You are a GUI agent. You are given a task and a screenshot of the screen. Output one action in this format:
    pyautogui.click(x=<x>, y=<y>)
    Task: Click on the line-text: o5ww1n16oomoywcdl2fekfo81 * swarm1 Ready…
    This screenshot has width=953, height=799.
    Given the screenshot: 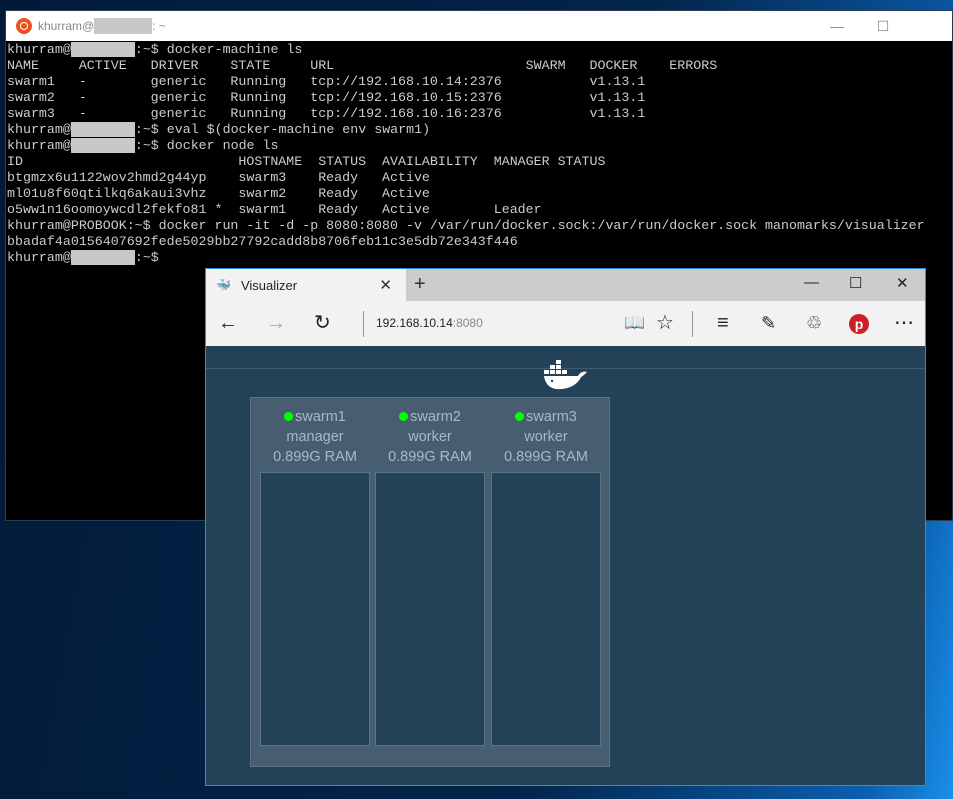 What is the action you would take?
    pyautogui.click(x=274, y=209)
    